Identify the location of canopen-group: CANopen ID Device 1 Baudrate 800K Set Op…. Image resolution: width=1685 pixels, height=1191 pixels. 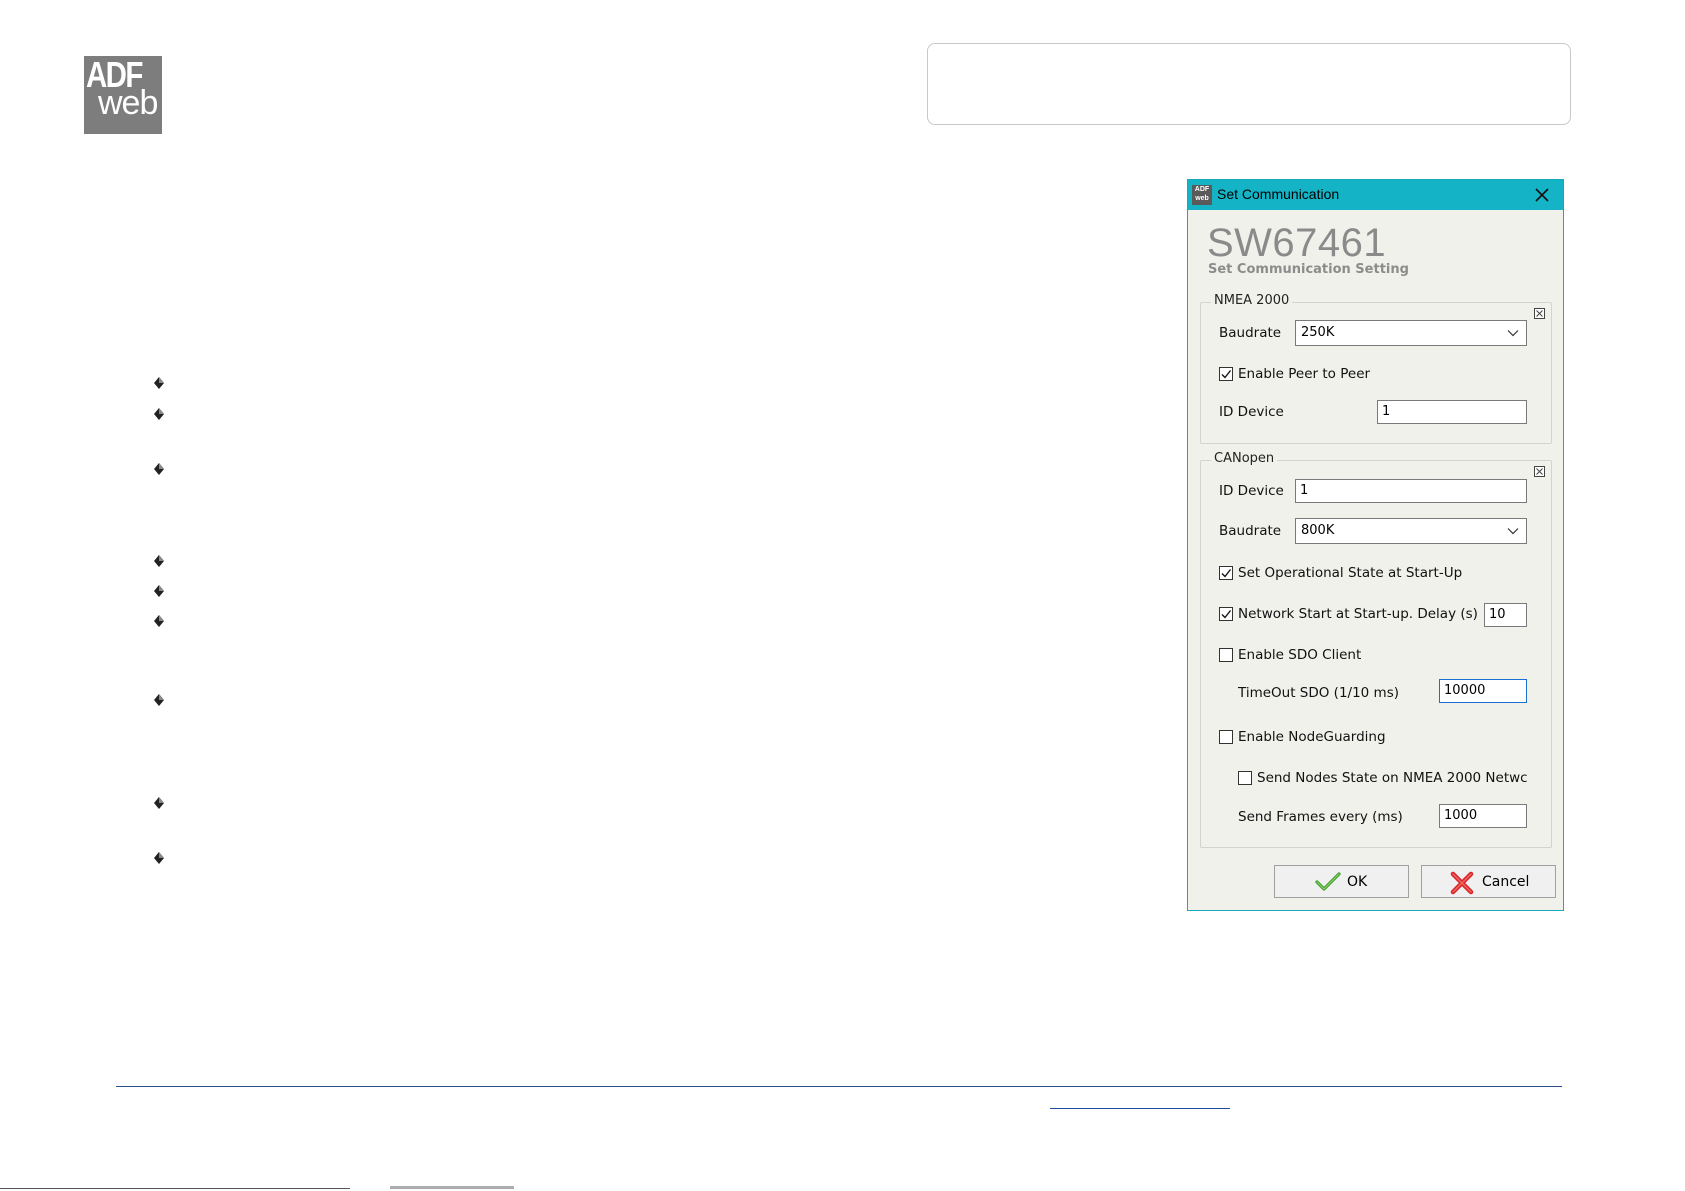
(1376, 649).